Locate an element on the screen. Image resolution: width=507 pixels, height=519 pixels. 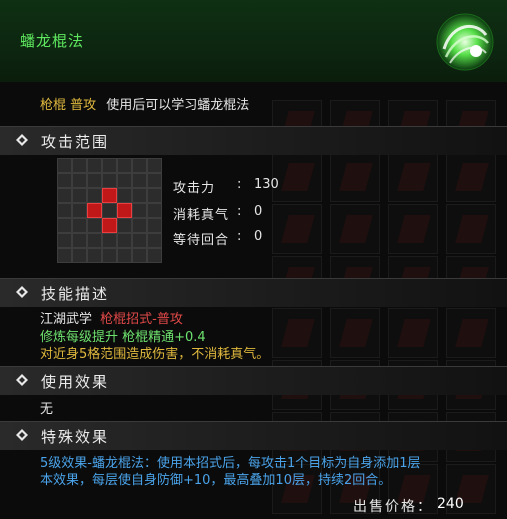
range-section-title: 攻击范围 is located at coordinates (75, 142).